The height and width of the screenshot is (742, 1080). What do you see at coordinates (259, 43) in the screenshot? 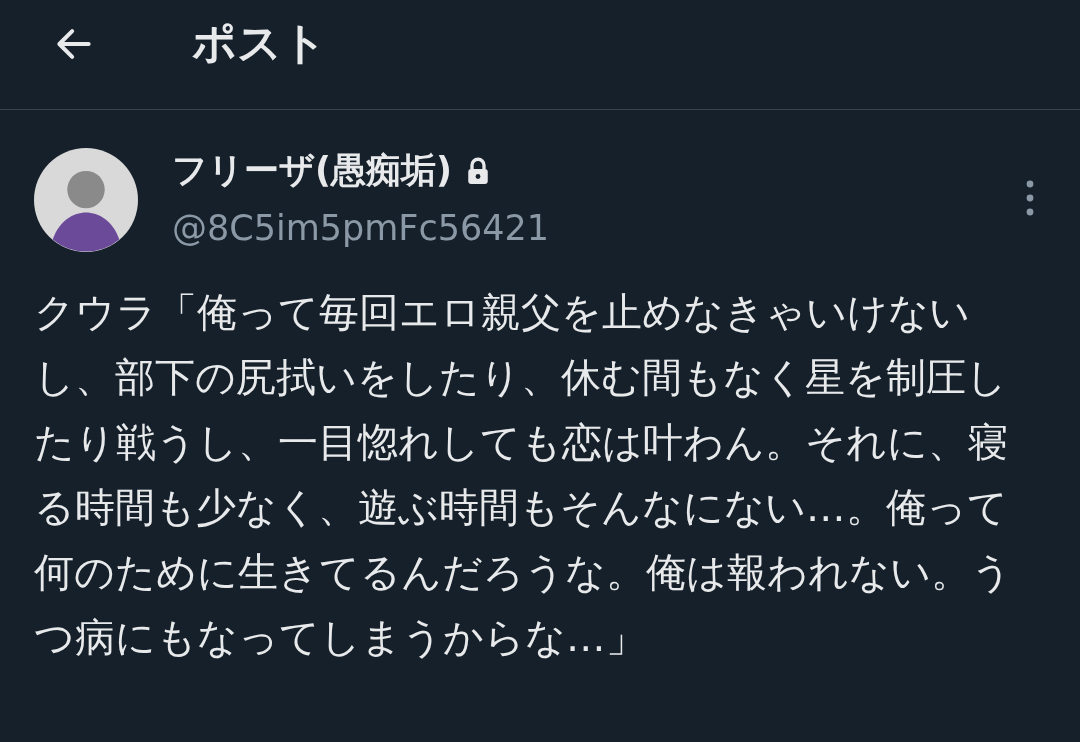
I see `page-title: ポスト` at bounding box center [259, 43].